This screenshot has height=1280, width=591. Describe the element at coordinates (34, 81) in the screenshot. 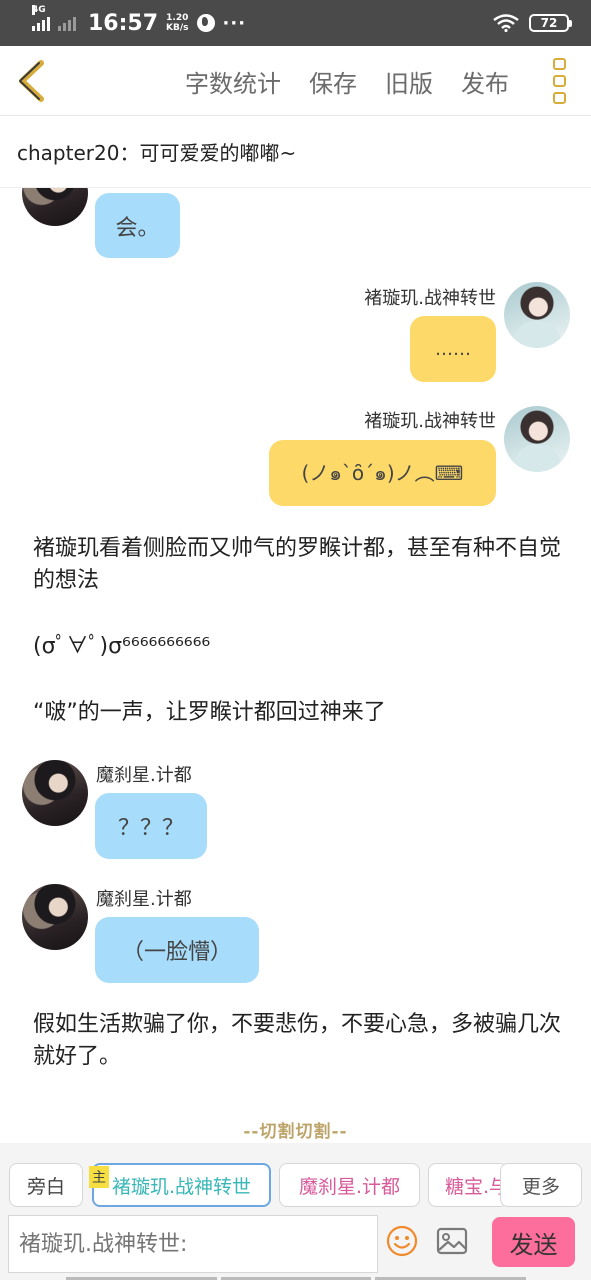

I see `back-arrow-icon` at that location.